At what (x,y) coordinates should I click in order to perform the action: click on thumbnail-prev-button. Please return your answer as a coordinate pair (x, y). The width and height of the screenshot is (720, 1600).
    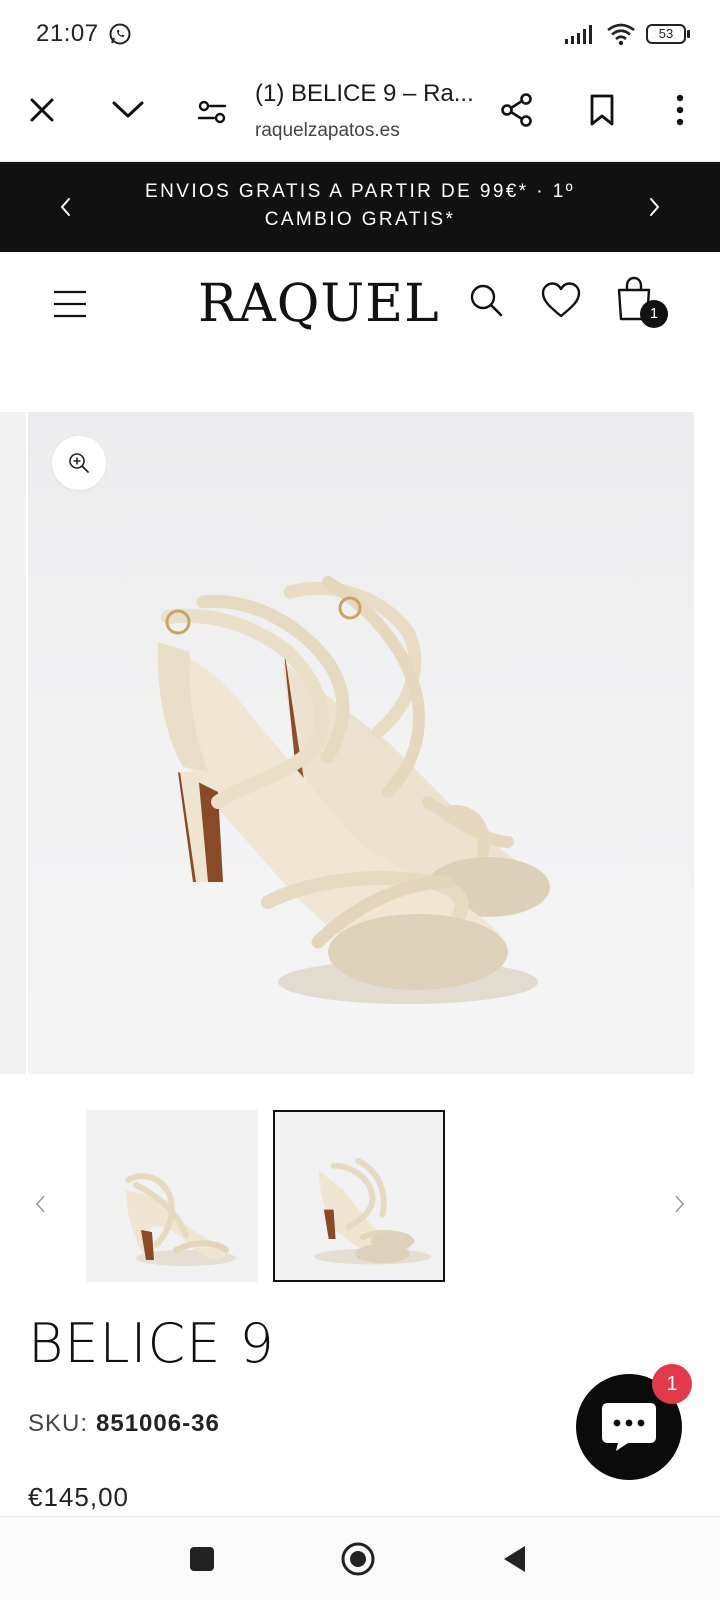
    Looking at the image, I should click on (40, 1204).